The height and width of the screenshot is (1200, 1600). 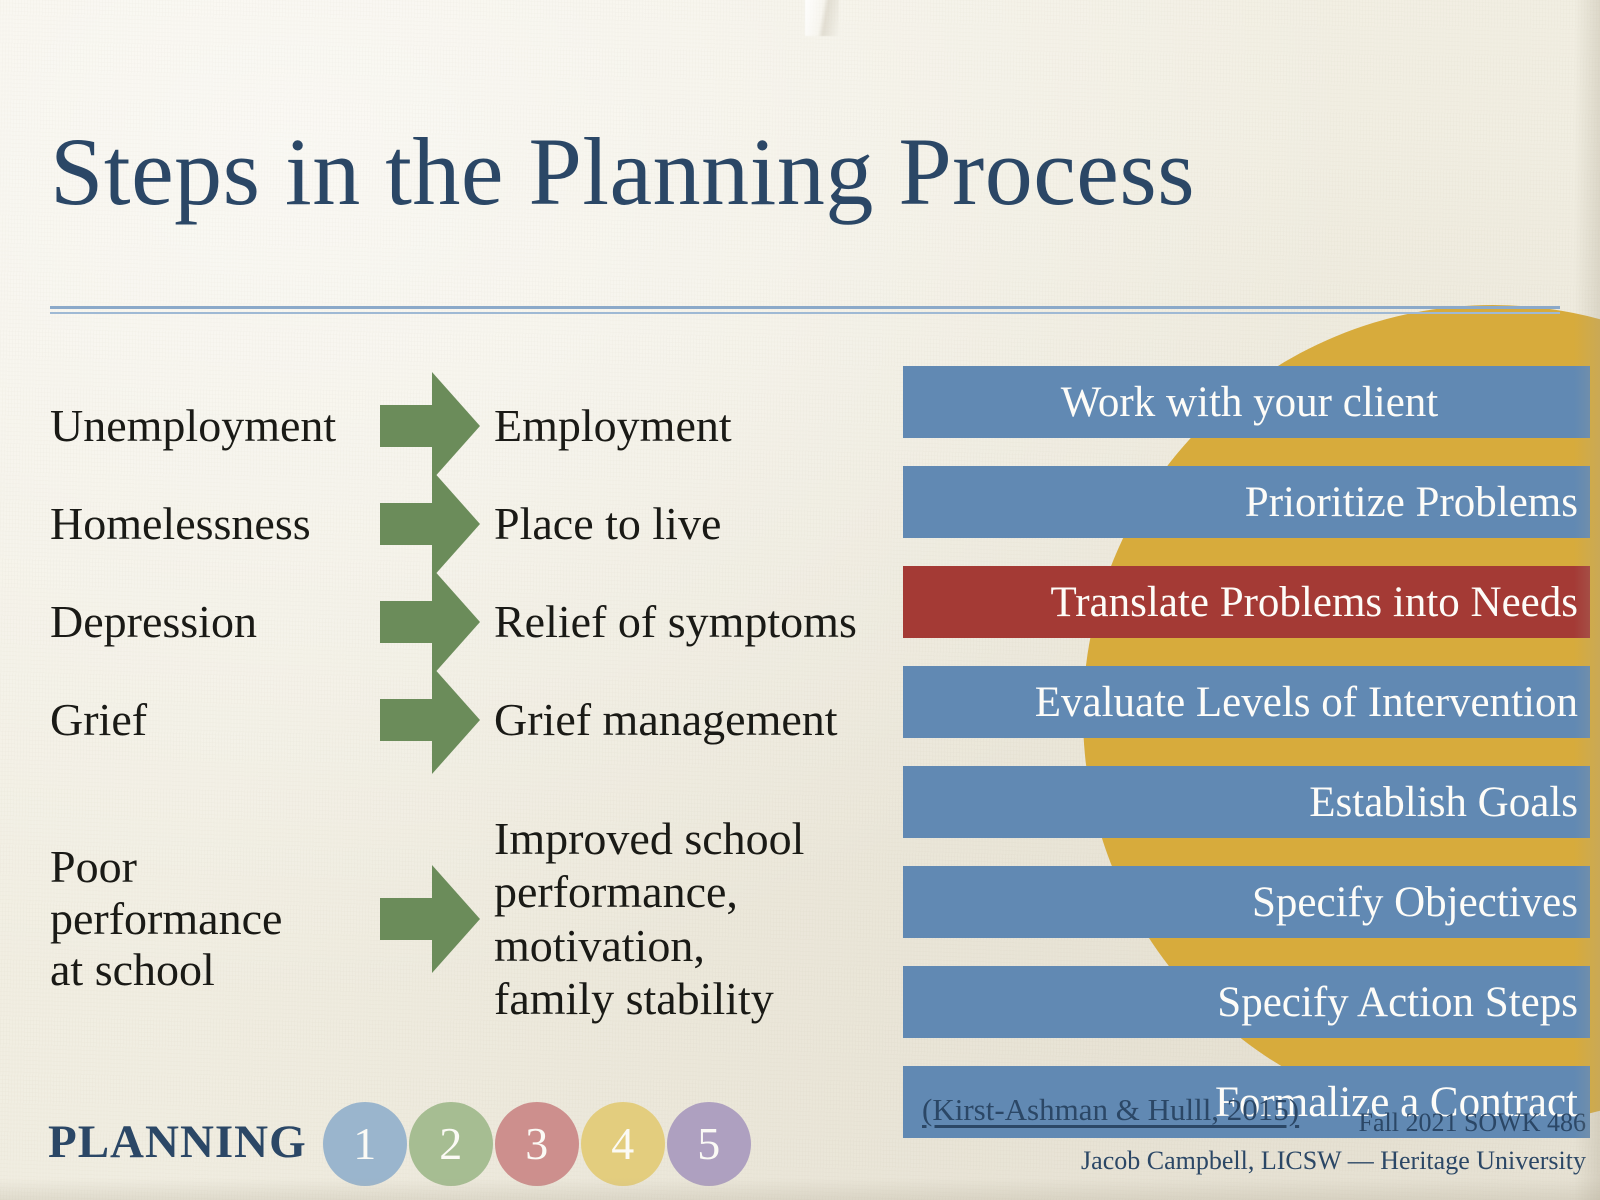 I want to click on flow-problem-label: Grief, so click(x=99, y=720).